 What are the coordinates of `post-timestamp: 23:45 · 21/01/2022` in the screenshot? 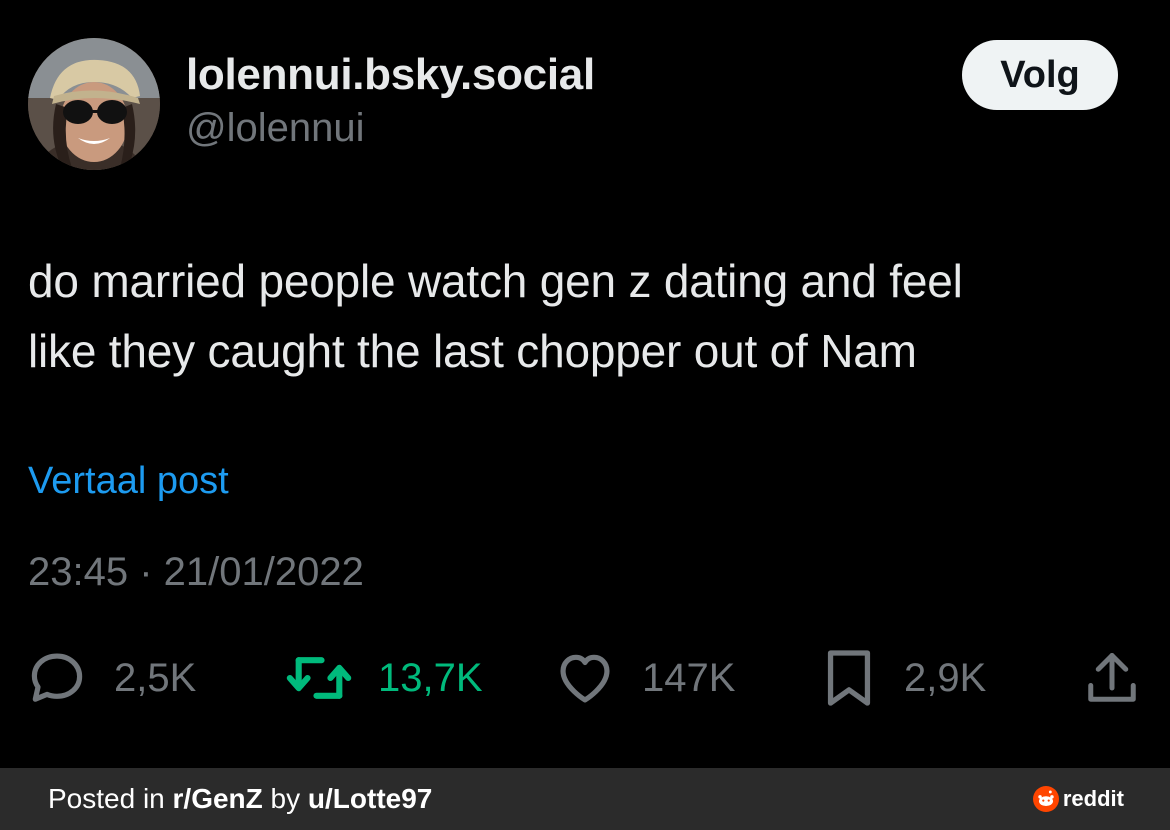 It's located at (196, 572).